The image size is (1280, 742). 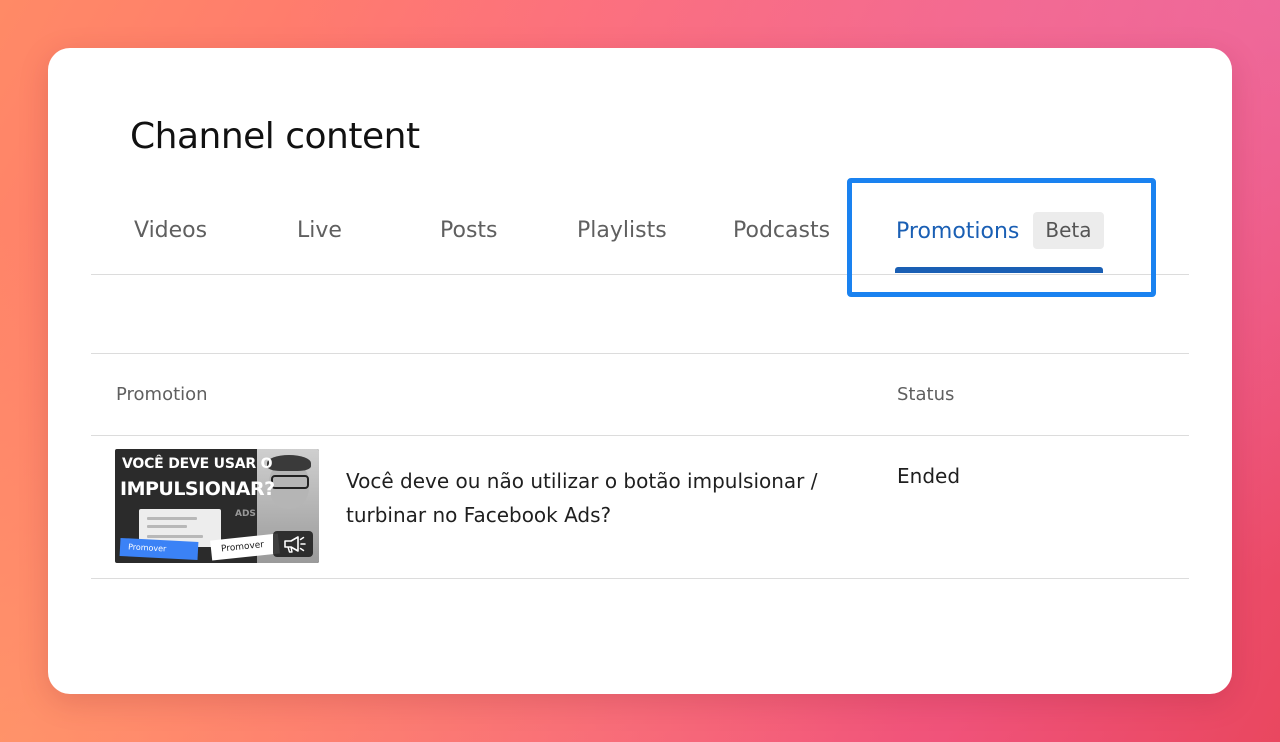 I want to click on status-value: Ended, so click(x=929, y=476).